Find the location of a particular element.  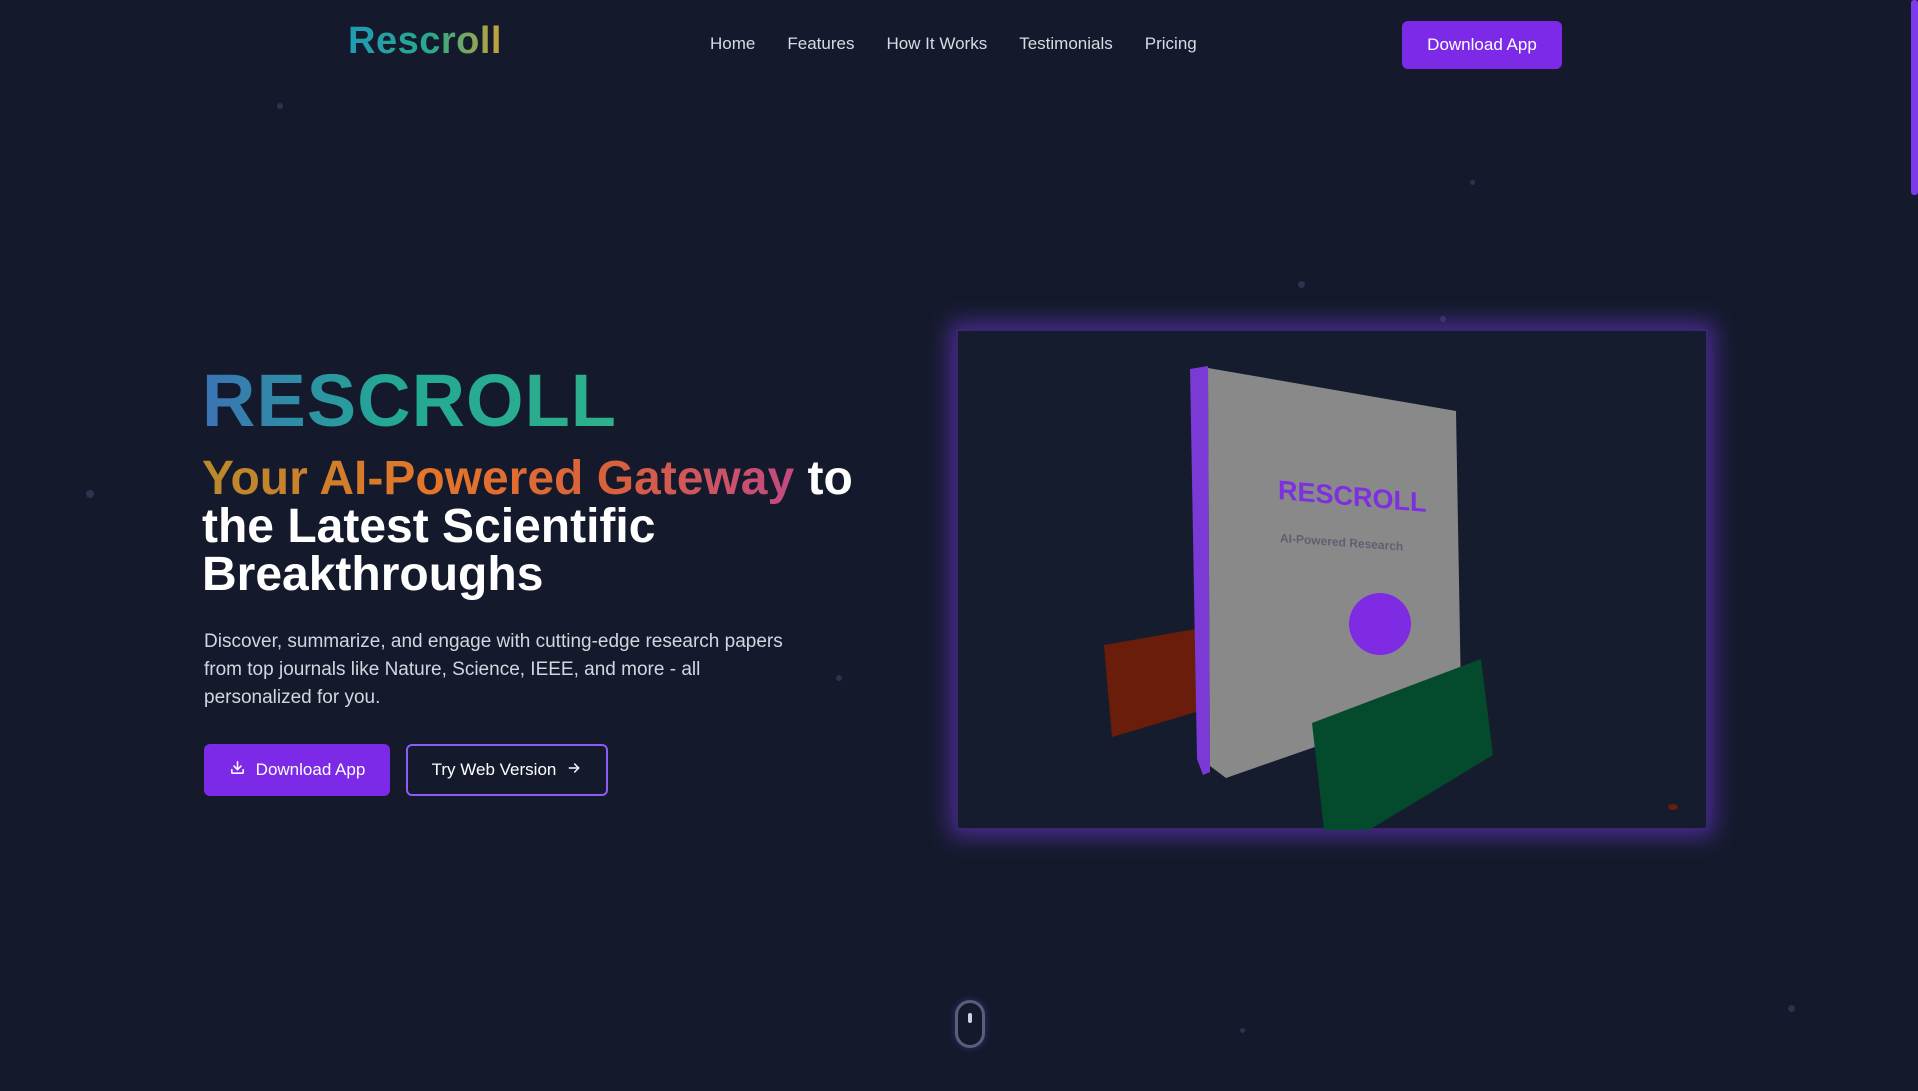

hero-download-button: Download App is located at coordinates (297, 770).